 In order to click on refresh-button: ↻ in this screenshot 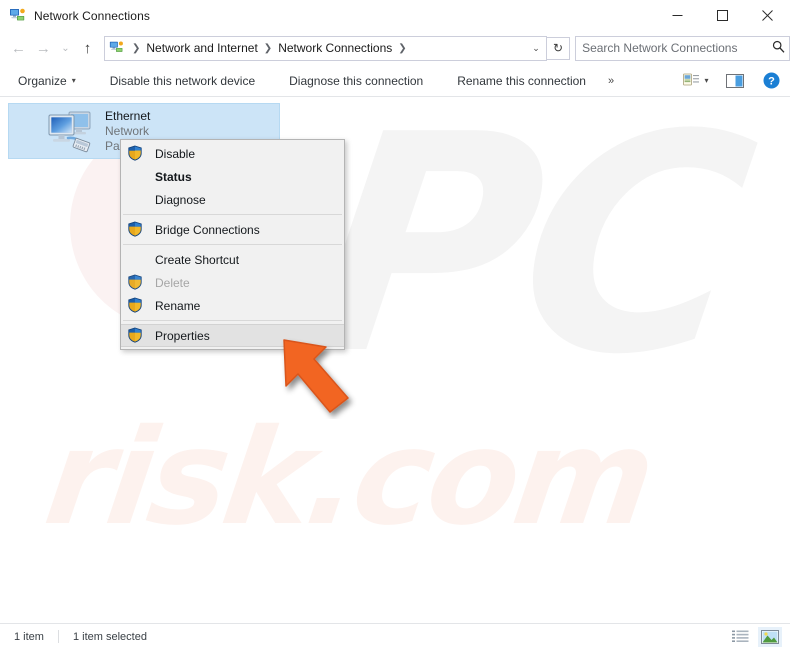, I will do `click(559, 48)`.